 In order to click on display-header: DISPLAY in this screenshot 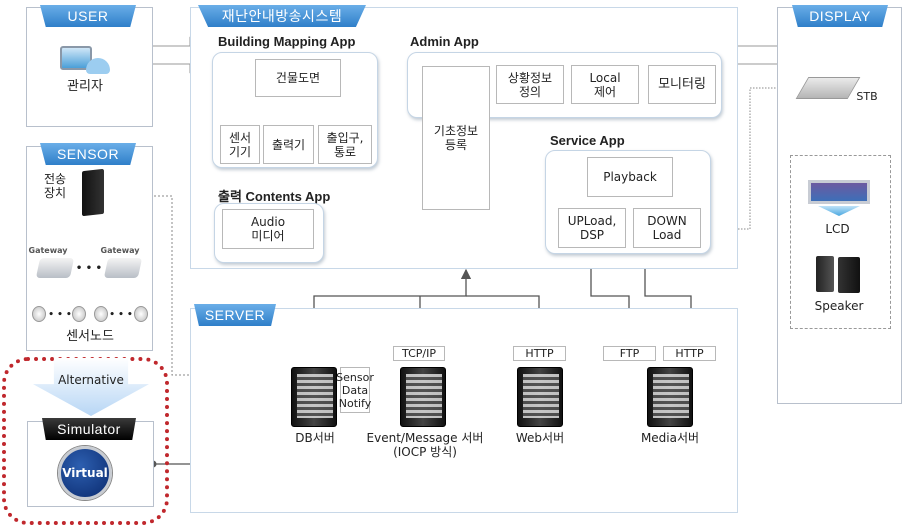, I will do `click(840, 16)`.